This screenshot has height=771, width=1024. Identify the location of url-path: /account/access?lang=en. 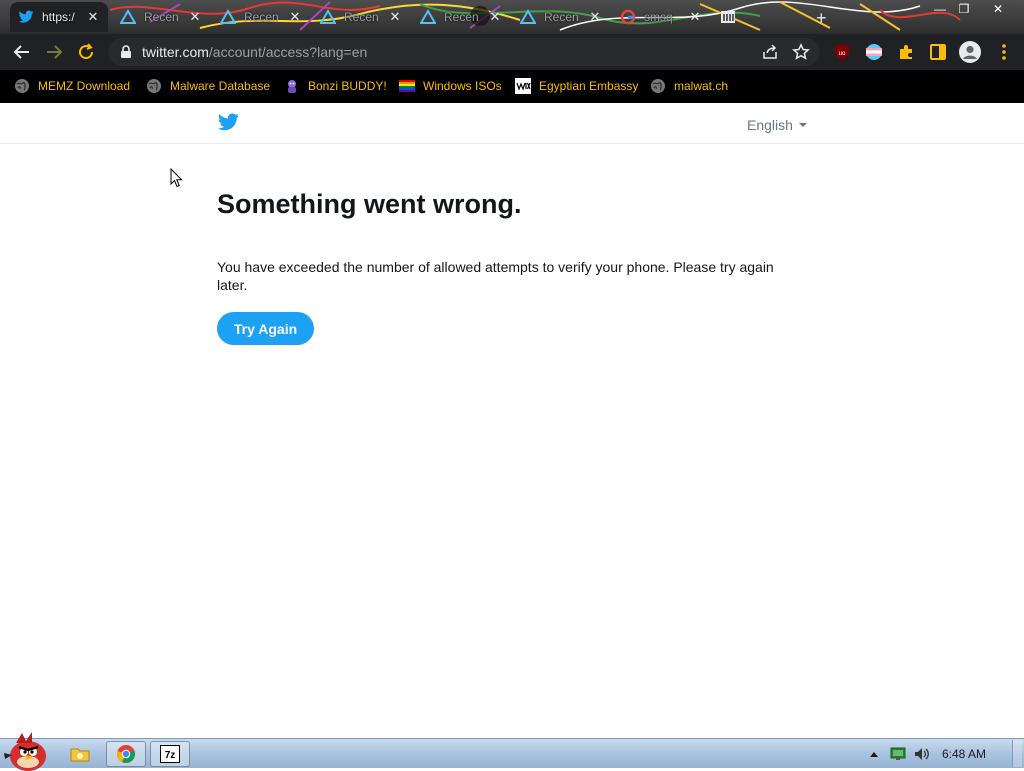
(288, 52).